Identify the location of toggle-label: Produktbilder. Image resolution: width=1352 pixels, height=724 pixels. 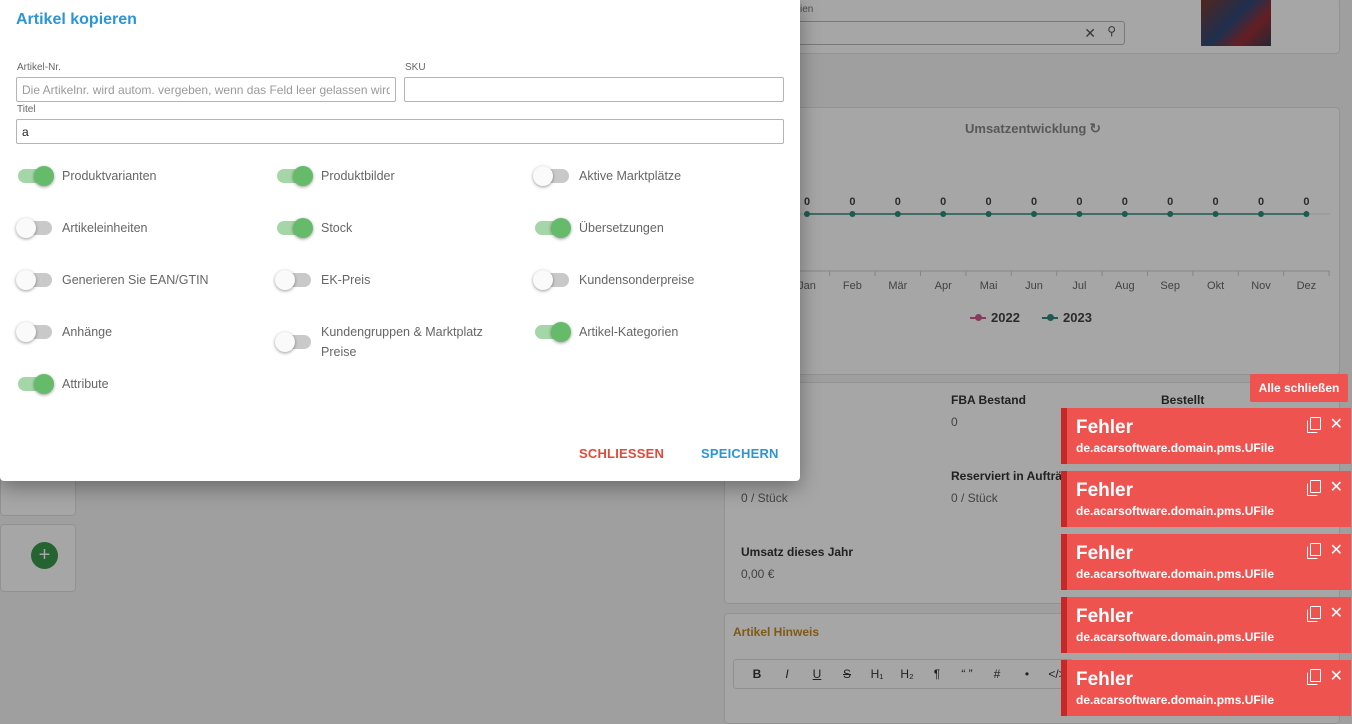
(358, 176).